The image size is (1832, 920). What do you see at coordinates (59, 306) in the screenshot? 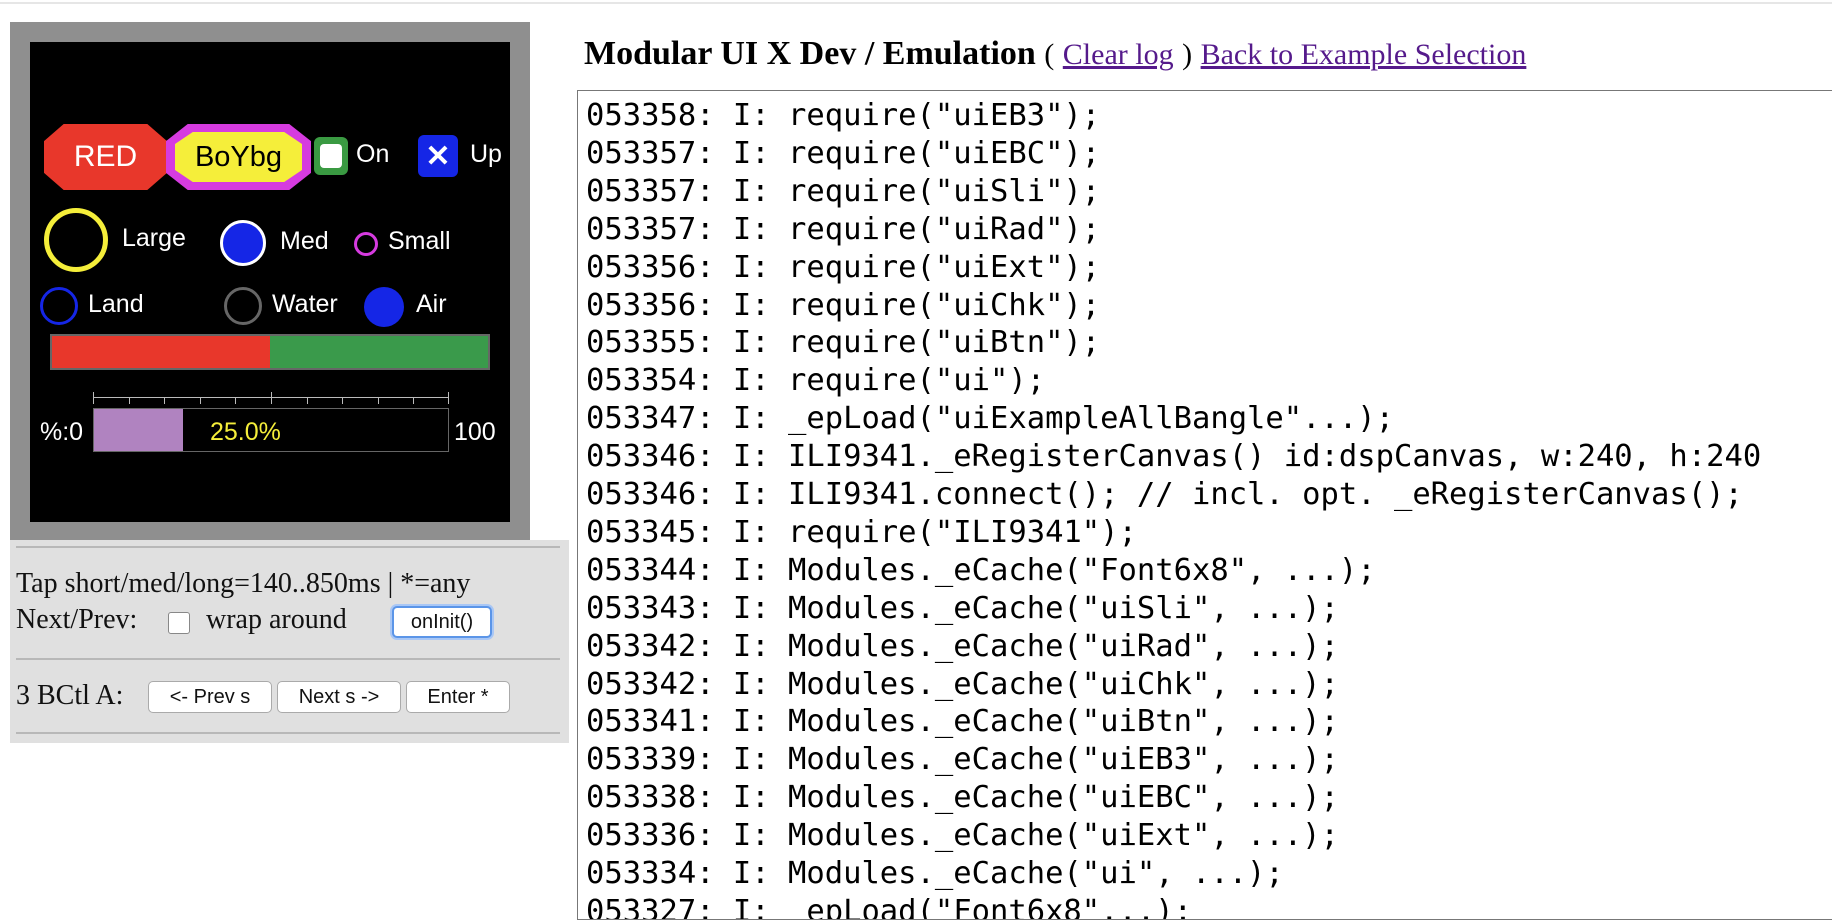
I see `land-radio-icon` at bounding box center [59, 306].